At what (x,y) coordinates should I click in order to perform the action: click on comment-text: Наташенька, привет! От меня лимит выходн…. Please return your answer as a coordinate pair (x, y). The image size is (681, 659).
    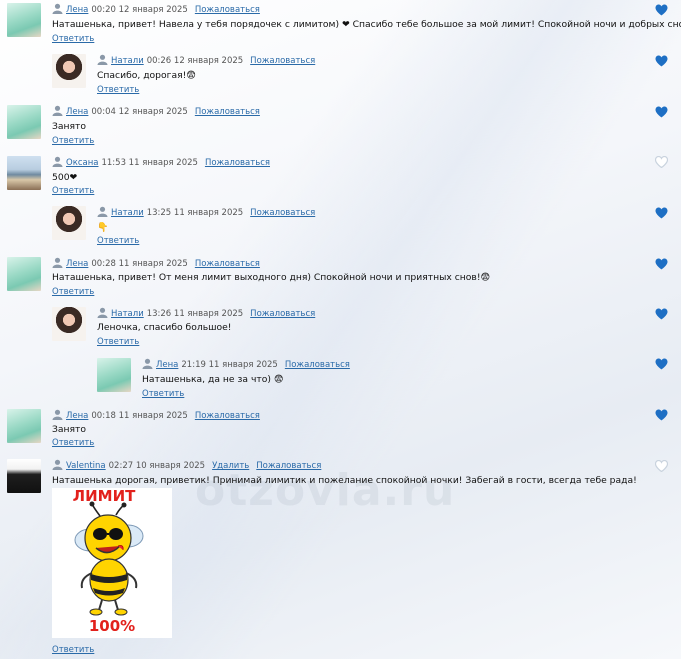
    Looking at the image, I should click on (271, 277).